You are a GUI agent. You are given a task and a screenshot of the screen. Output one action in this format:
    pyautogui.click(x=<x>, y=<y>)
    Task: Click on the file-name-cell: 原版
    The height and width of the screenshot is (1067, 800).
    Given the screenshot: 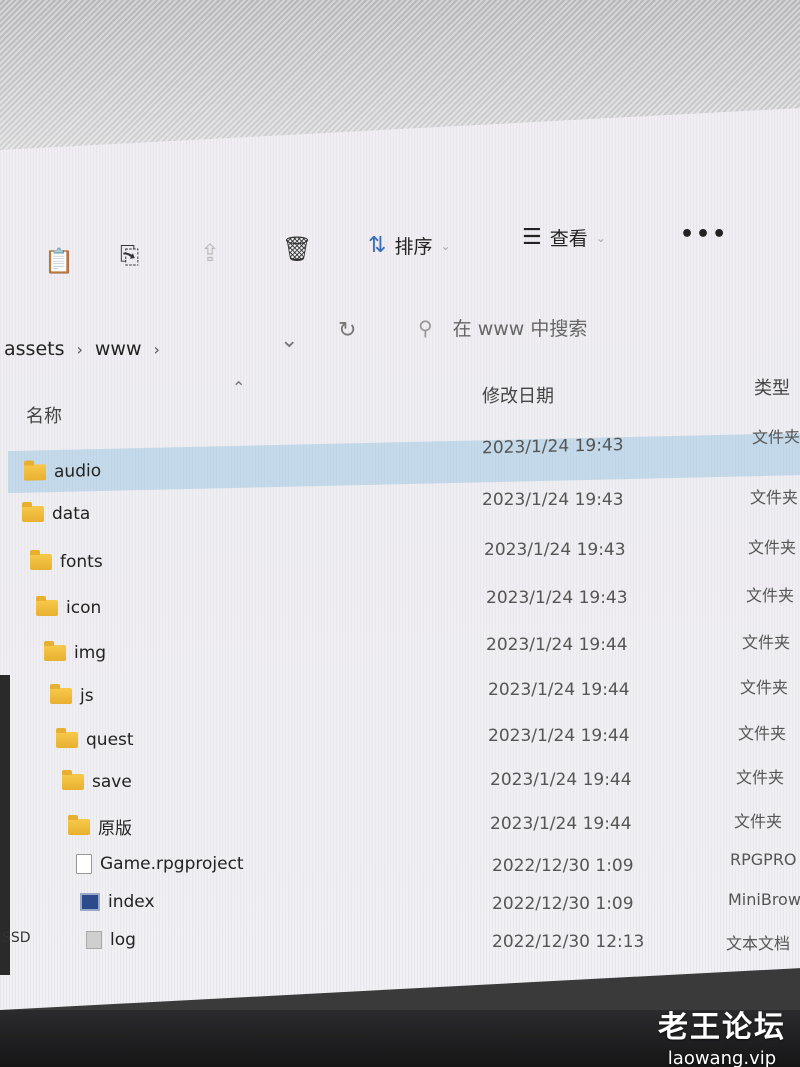 What is the action you would take?
    pyautogui.click(x=100, y=826)
    